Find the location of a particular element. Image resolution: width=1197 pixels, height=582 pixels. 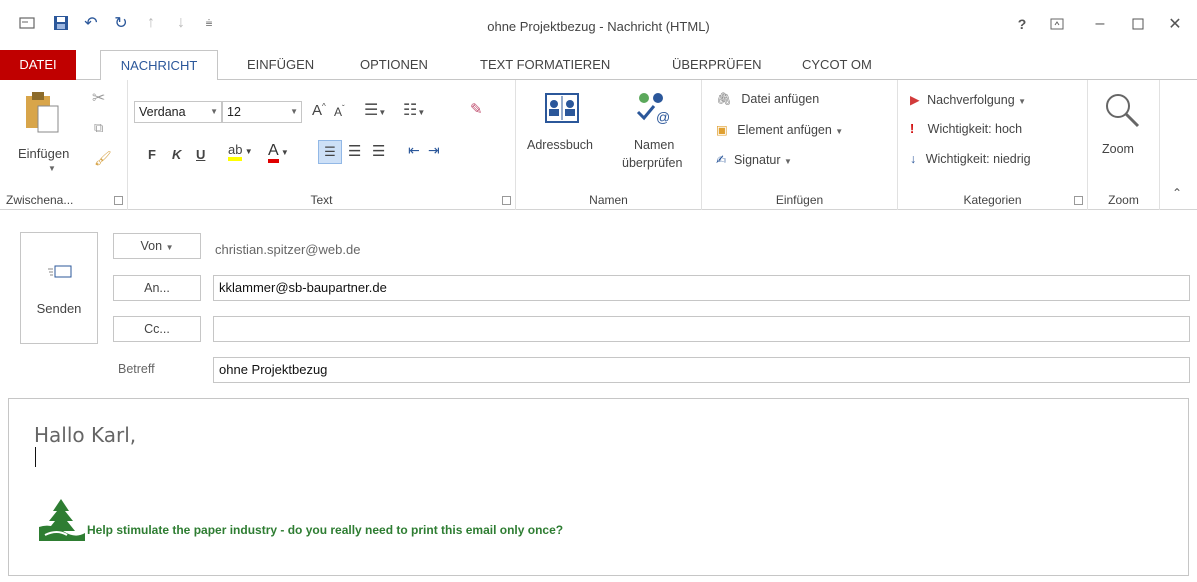

send-button: Senden is located at coordinates (59, 288).